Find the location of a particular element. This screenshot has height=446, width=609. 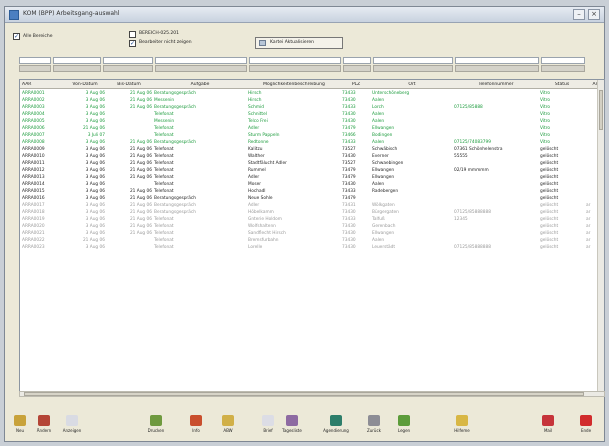

toolbar-button-anzeigen: Anzeigen is located at coordinates (72, 428).